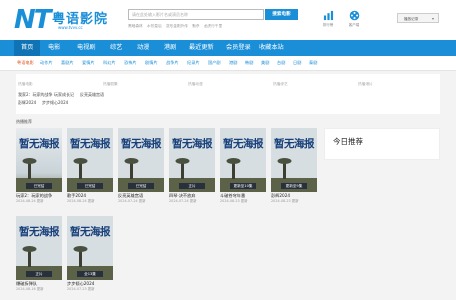  What do you see at coordinates (27, 48) in the screenshot?
I see `nav-item-home: 首页` at bounding box center [27, 48].